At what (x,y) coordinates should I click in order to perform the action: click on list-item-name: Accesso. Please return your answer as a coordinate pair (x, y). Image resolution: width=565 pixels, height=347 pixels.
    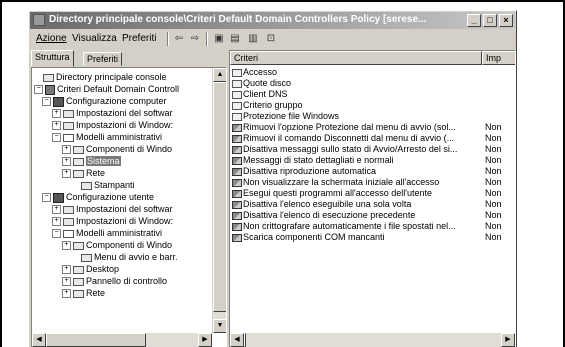
    Looking at the image, I should click on (260, 72).